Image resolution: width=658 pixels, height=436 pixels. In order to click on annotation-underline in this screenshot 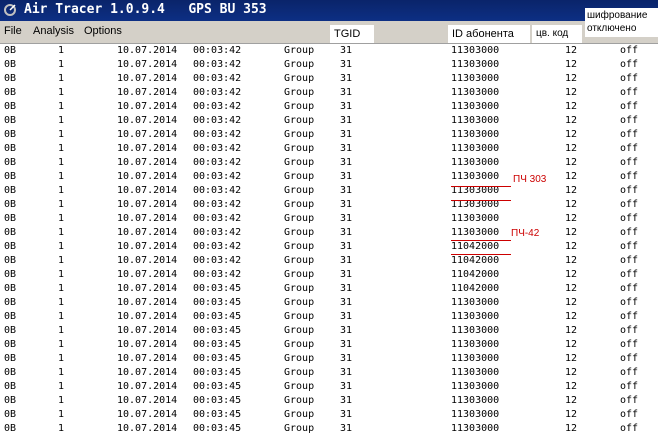, I will do `click(481, 254)`.